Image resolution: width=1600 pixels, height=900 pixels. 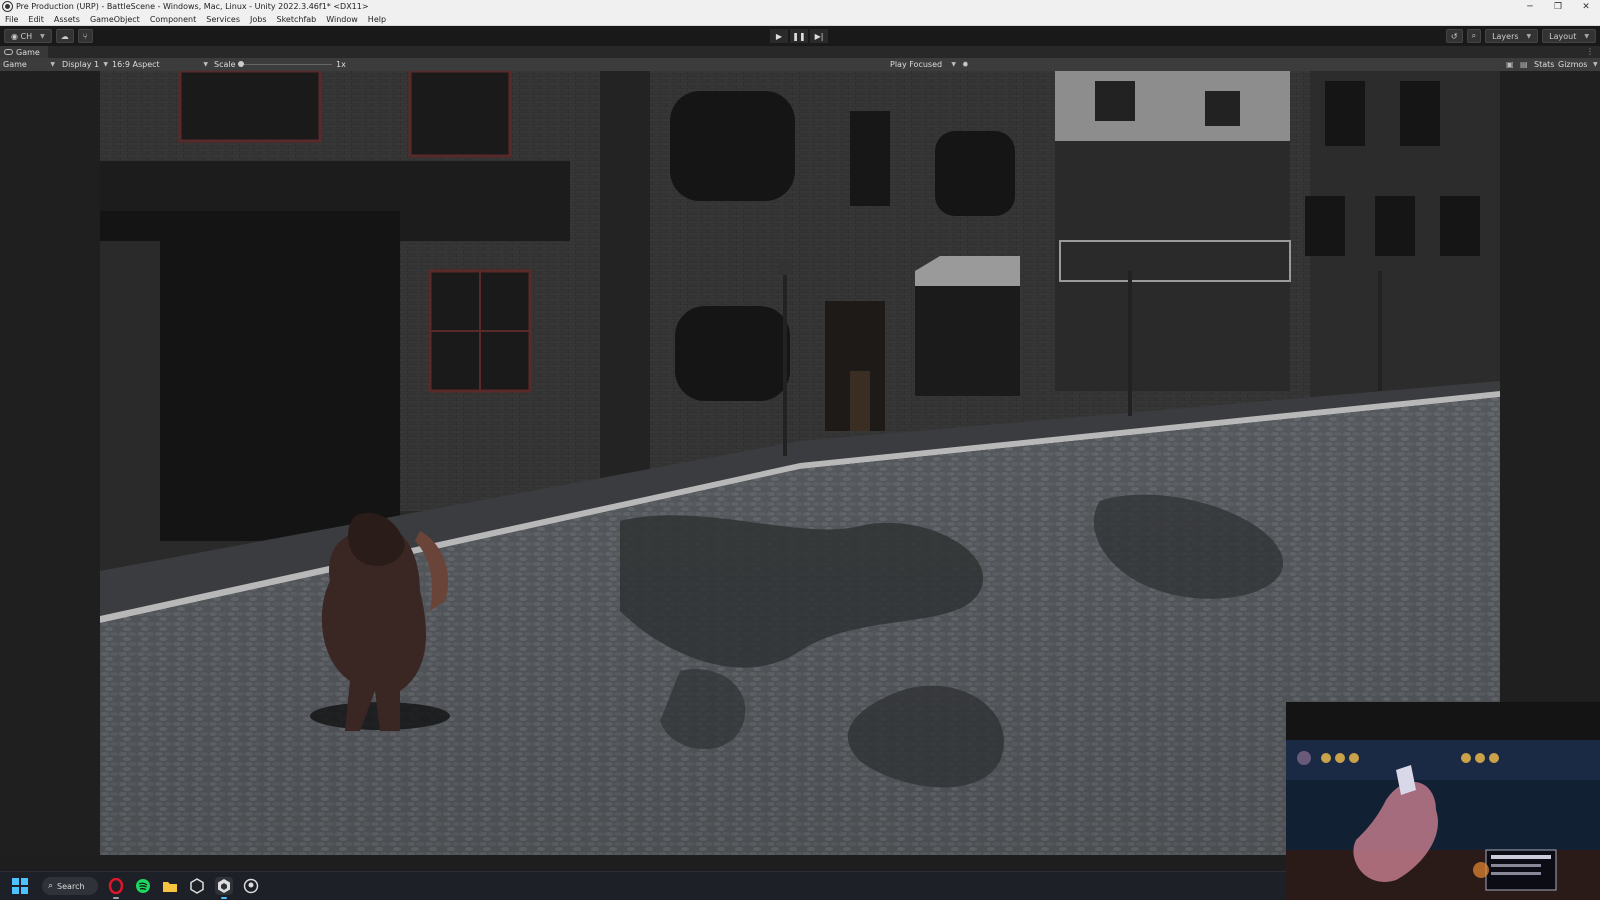 I want to click on spotify-icon, so click(x=143, y=886).